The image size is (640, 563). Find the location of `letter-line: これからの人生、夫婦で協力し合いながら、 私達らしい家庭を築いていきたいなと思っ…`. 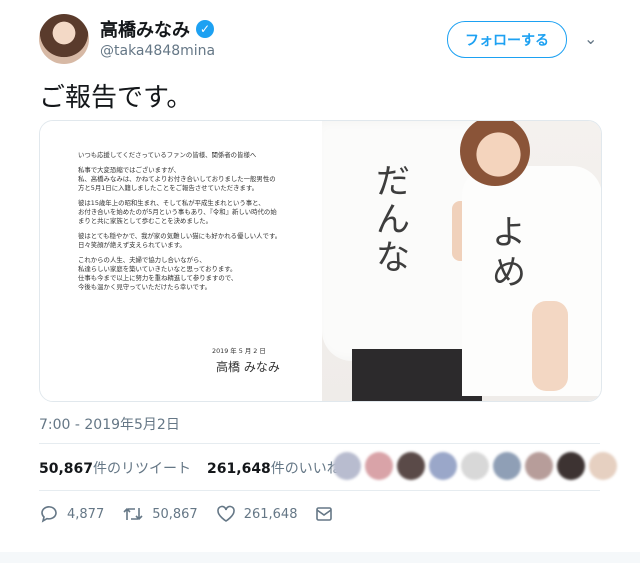

letter-line: これからの人生、夫婦で協力し合いながら、 私達らしい家庭を築いていきたいなと思っ… is located at coordinates (158, 273).